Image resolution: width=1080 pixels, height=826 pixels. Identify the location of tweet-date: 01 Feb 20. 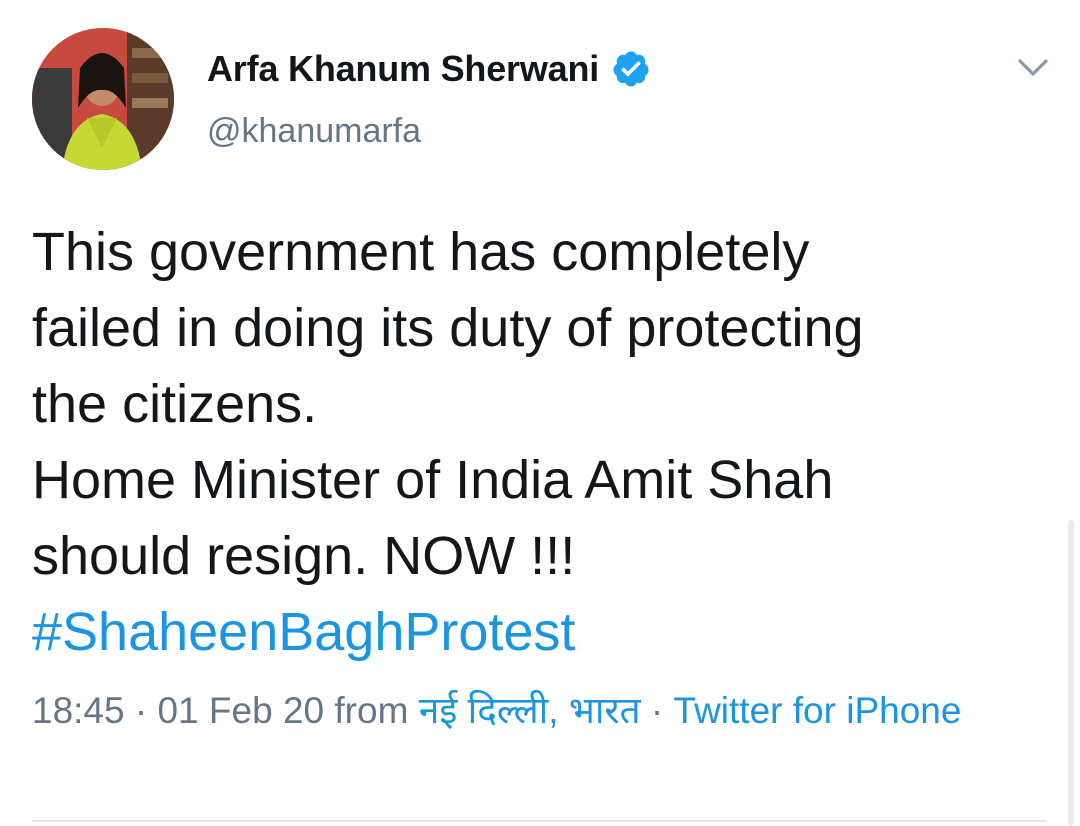
(241, 710).